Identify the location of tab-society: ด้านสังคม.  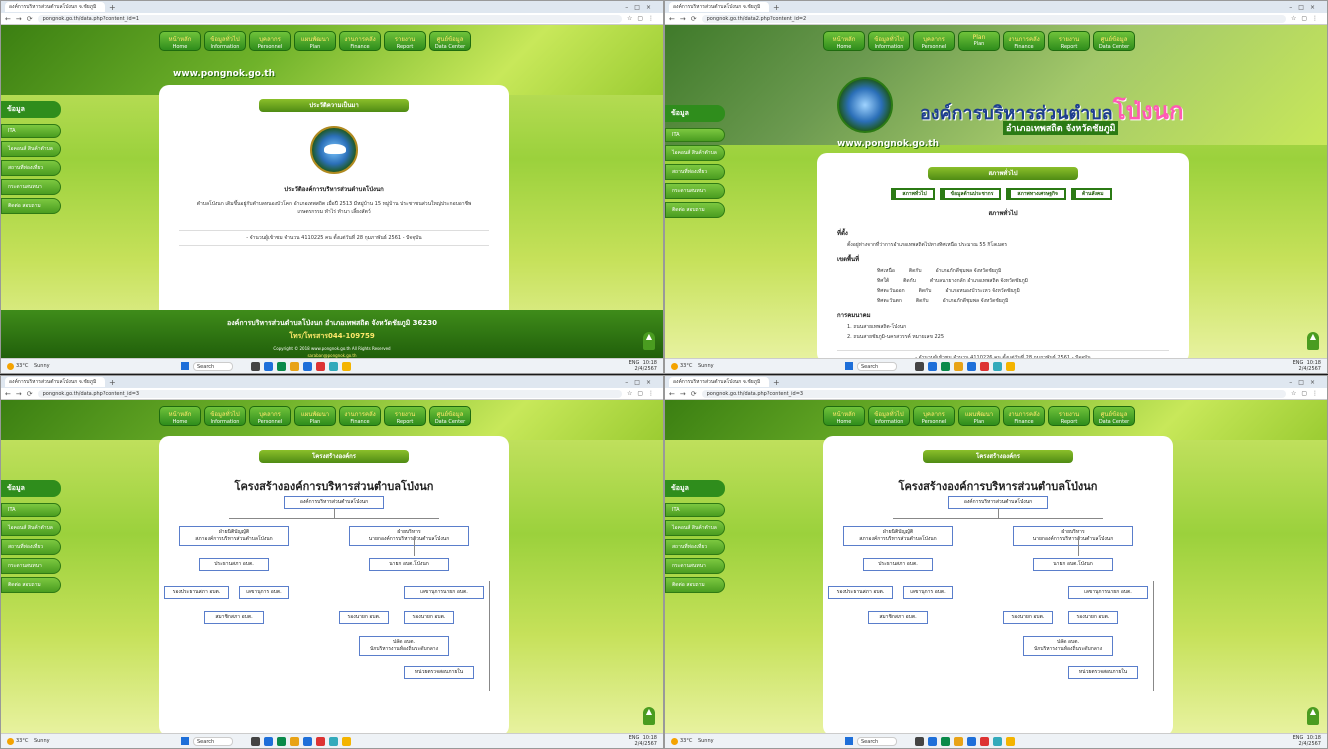
(1092, 194).